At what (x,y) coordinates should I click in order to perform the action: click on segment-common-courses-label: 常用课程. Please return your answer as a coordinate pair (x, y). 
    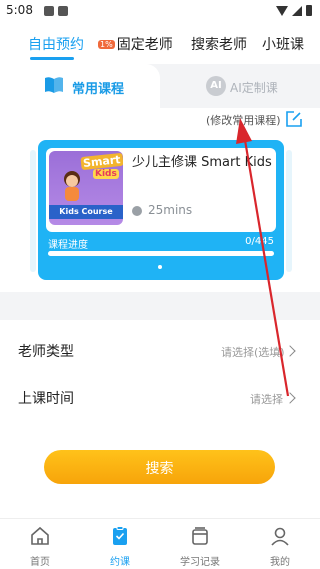
    Looking at the image, I should click on (98, 89).